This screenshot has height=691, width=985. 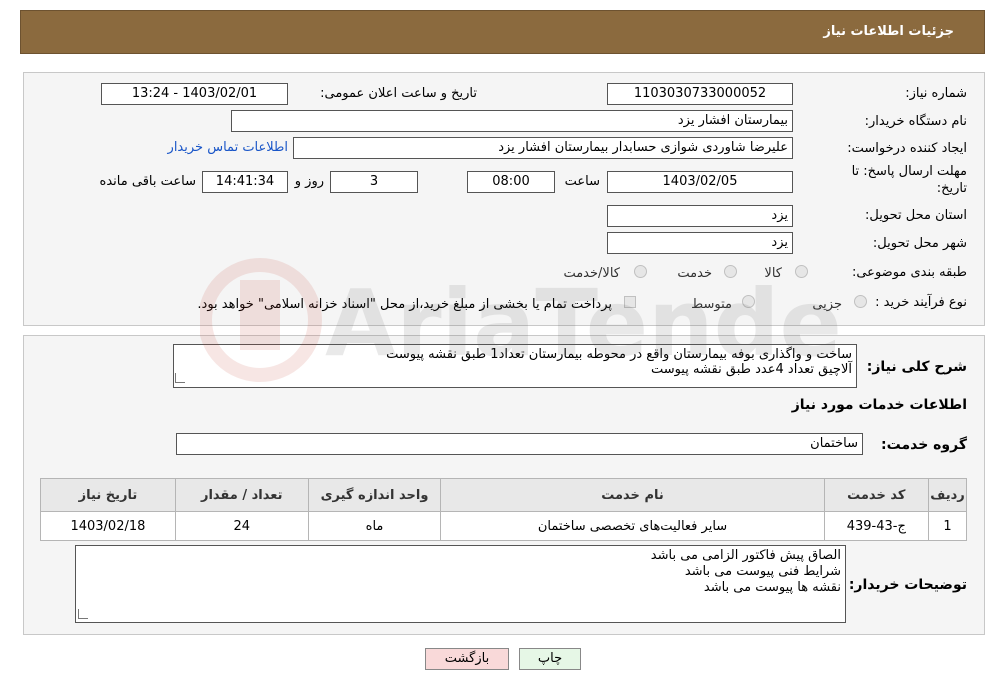 What do you see at coordinates (108, 495) in the screenshot?
I see `col-need-date: تاریخ نیاز` at bounding box center [108, 495].